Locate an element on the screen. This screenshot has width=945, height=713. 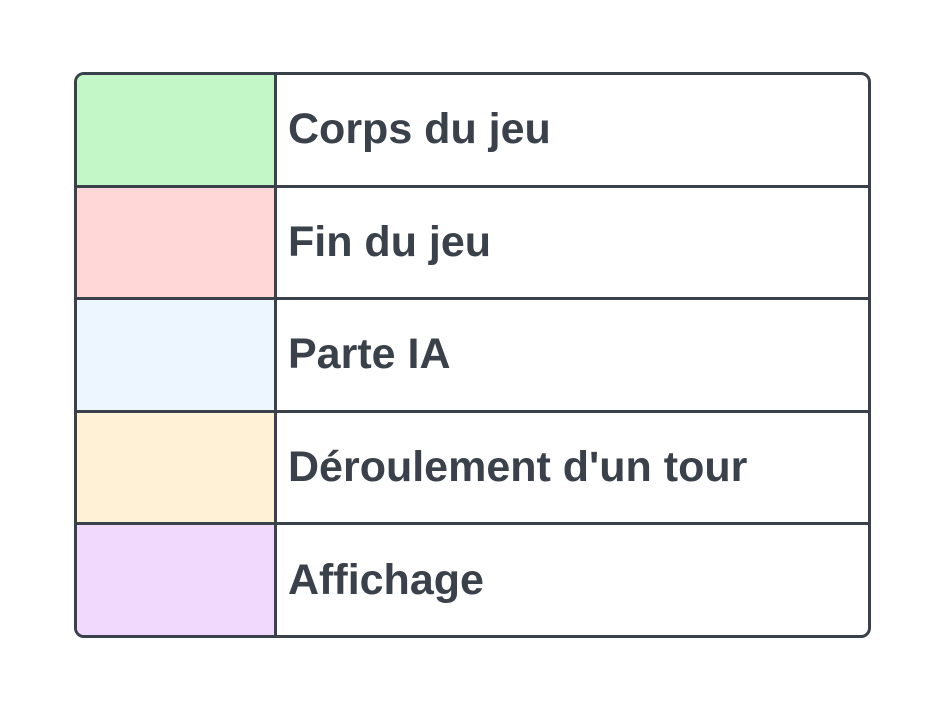
legend-label: Fin du jeu is located at coordinates (390, 241).